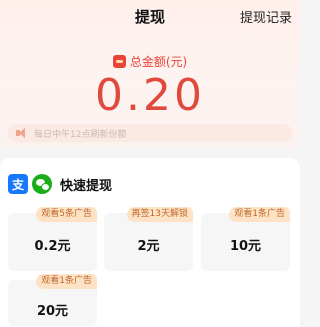 The width and height of the screenshot is (320, 327). What do you see at coordinates (52, 246) in the screenshot?
I see `option-value: 0.2元` at bounding box center [52, 246].